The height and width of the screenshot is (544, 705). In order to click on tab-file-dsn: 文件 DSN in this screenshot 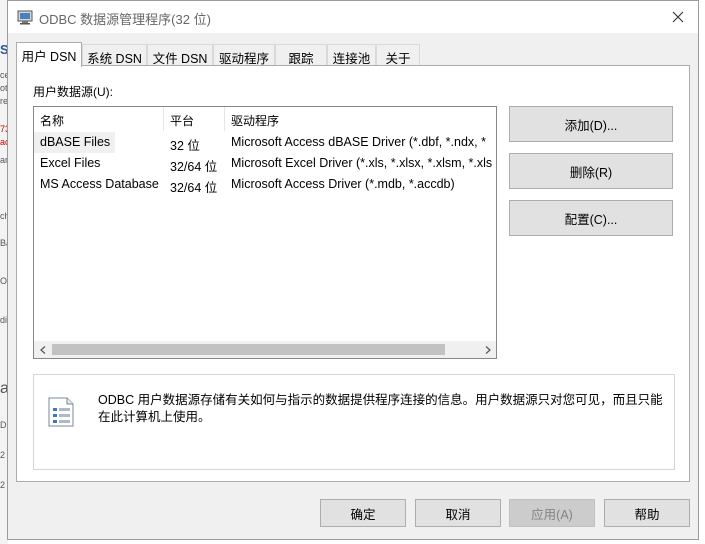, I will do `click(180, 55)`.